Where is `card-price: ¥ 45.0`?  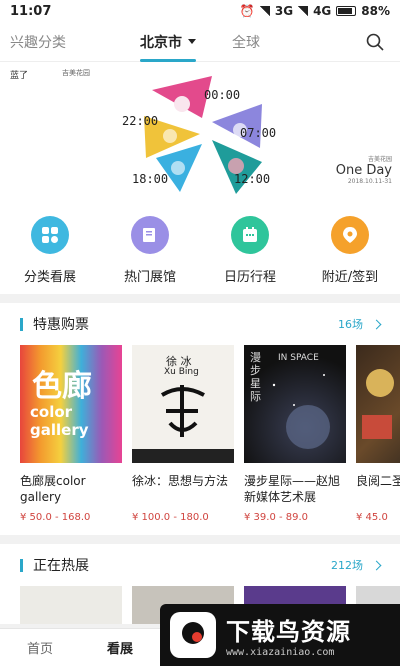 card-price: ¥ 45.0 is located at coordinates (372, 517).